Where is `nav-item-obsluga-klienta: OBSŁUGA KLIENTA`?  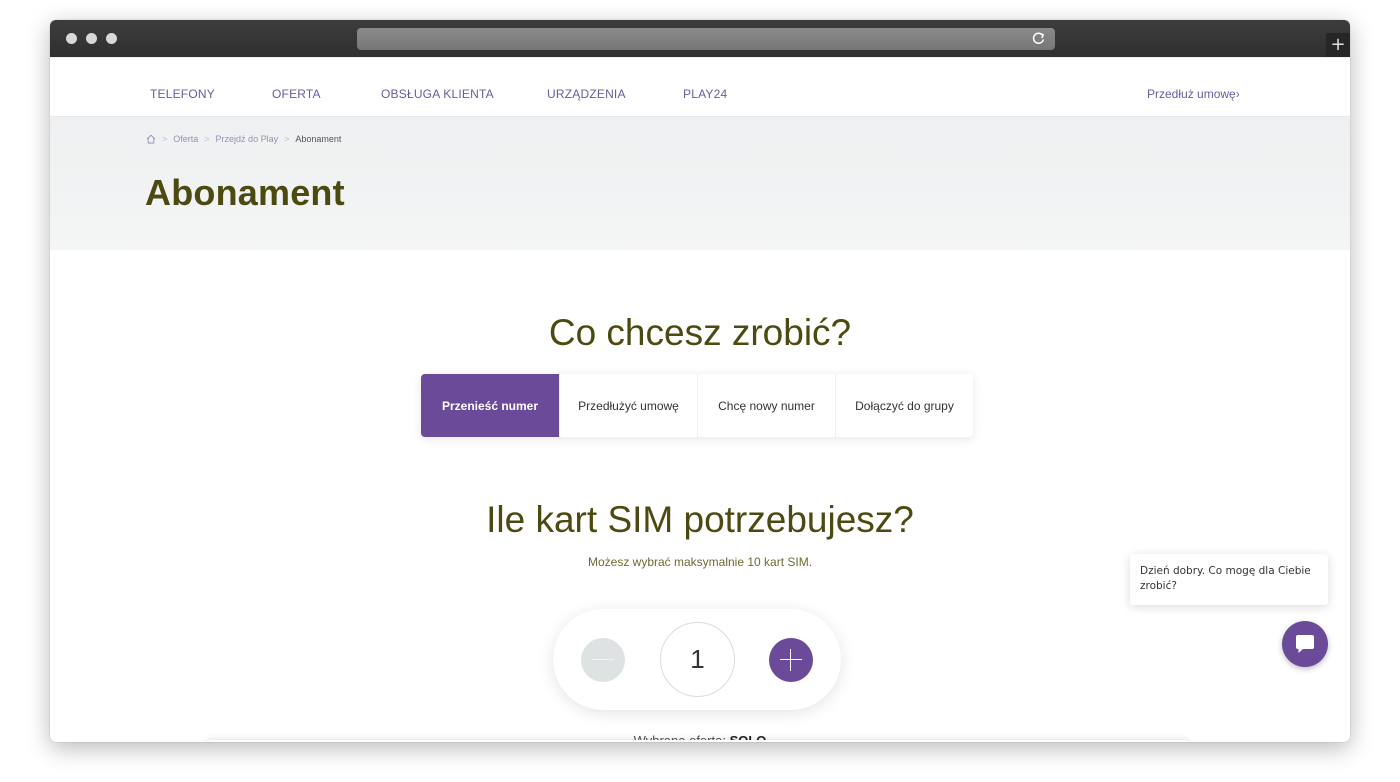 nav-item-obsluga-klienta: OBSŁUGA KLIENTA is located at coordinates (437, 94).